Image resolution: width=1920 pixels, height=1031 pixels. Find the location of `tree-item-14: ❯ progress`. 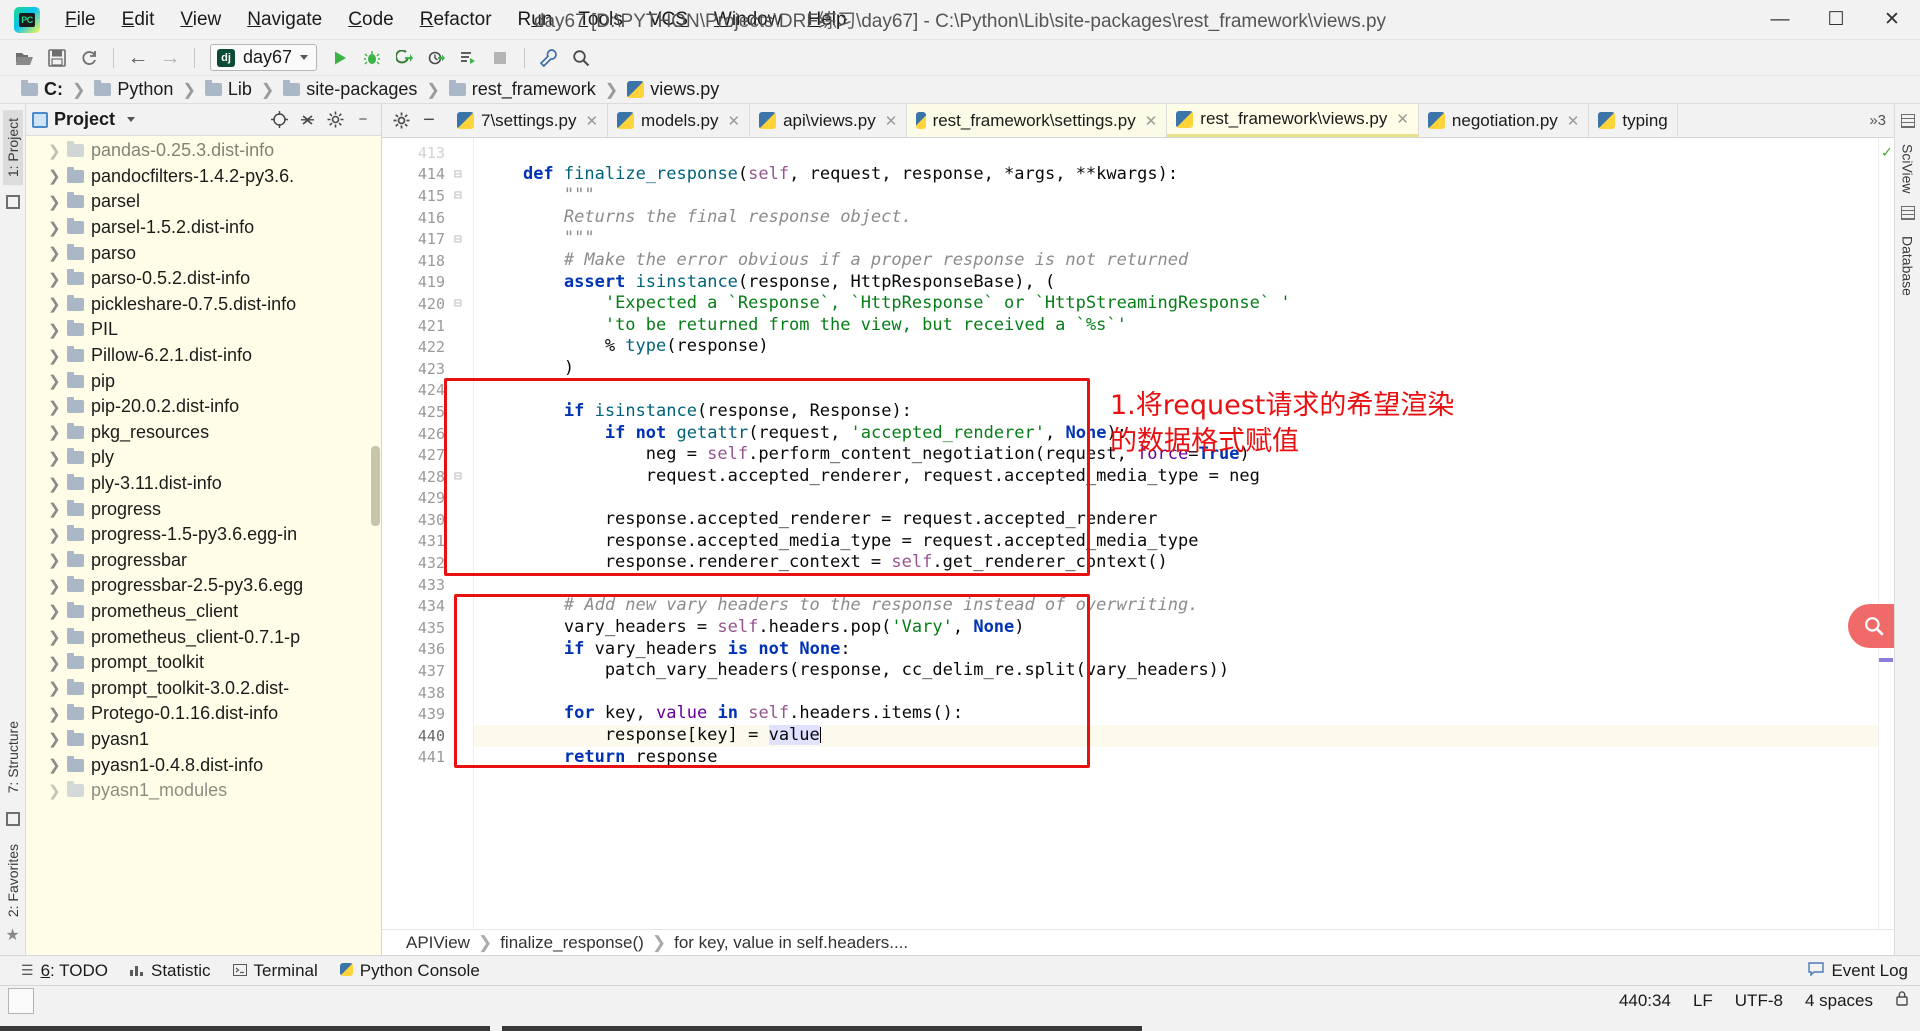

tree-item-14: ❯ progress is located at coordinates (203, 509).